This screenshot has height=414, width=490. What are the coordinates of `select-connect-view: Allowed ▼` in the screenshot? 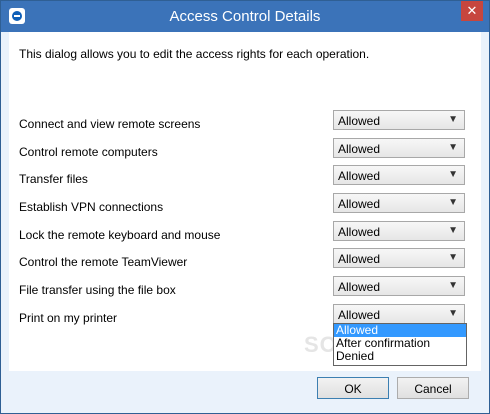 It's located at (399, 120).